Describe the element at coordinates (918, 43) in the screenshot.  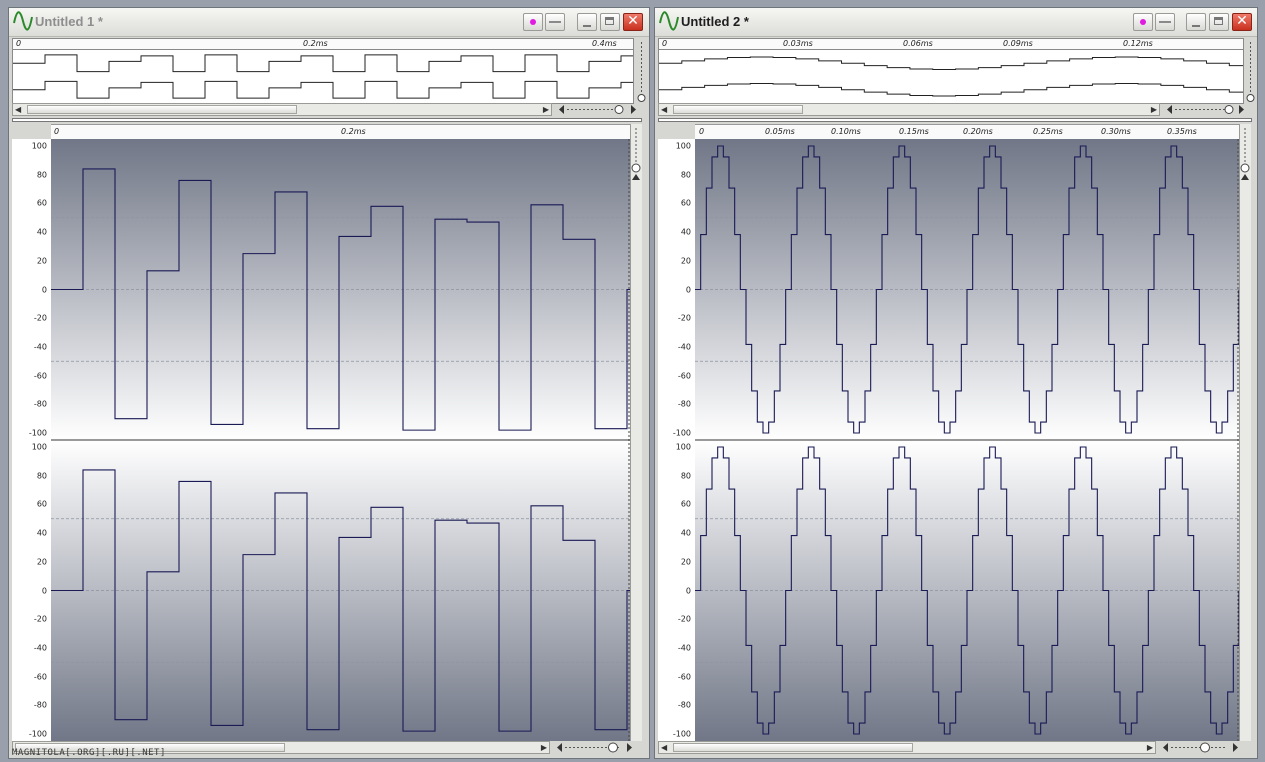
I see `overview-time-label: 0.06ms` at that location.